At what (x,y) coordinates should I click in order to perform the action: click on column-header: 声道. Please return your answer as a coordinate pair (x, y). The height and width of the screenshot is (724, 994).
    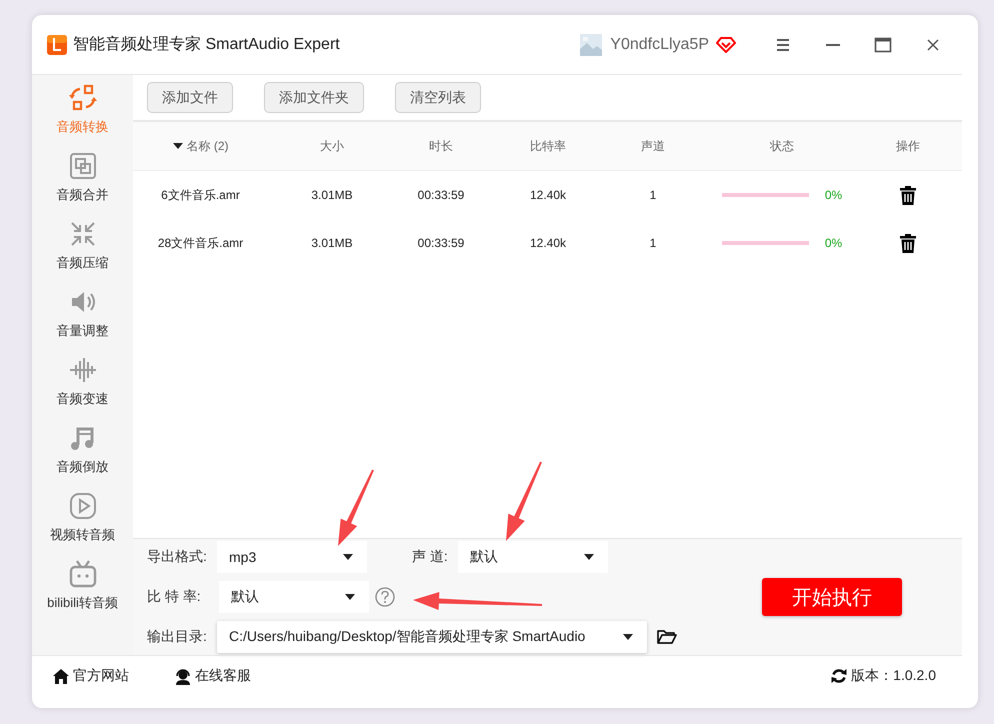
    Looking at the image, I should click on (653, 146).